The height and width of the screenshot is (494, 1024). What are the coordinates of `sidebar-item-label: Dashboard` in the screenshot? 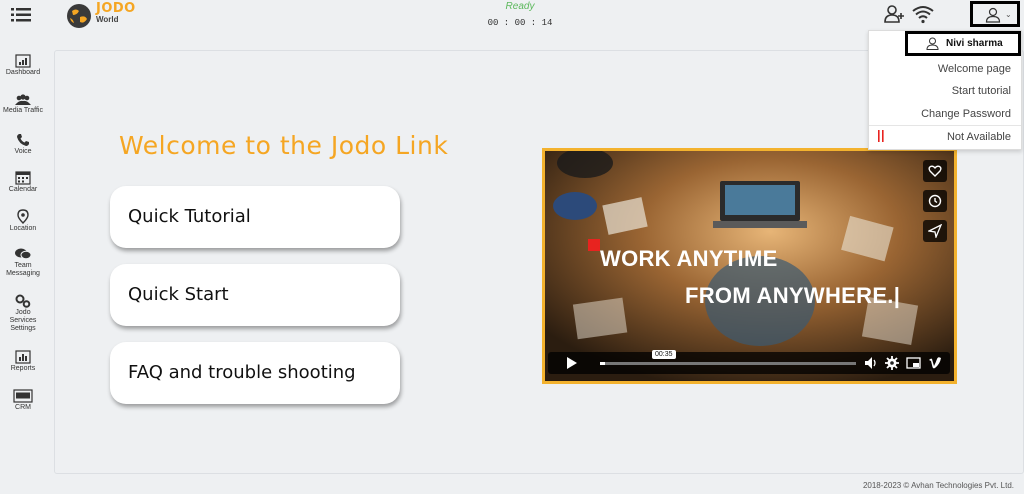 It's located at (23, 72).